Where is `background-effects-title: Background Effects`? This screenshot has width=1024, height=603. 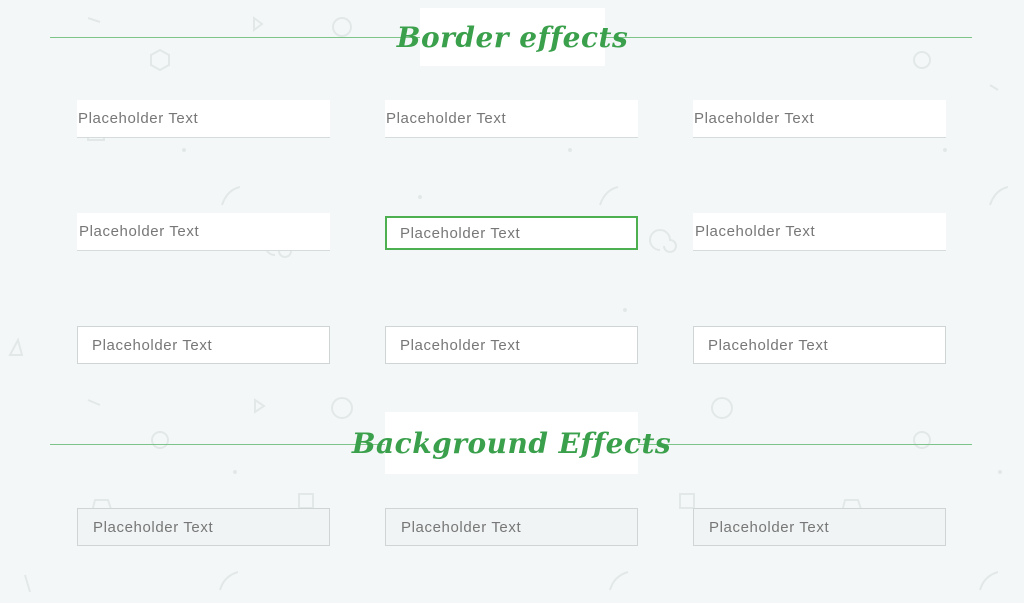 background-effects-title: Background Effects is located at coordinates (511, 443).